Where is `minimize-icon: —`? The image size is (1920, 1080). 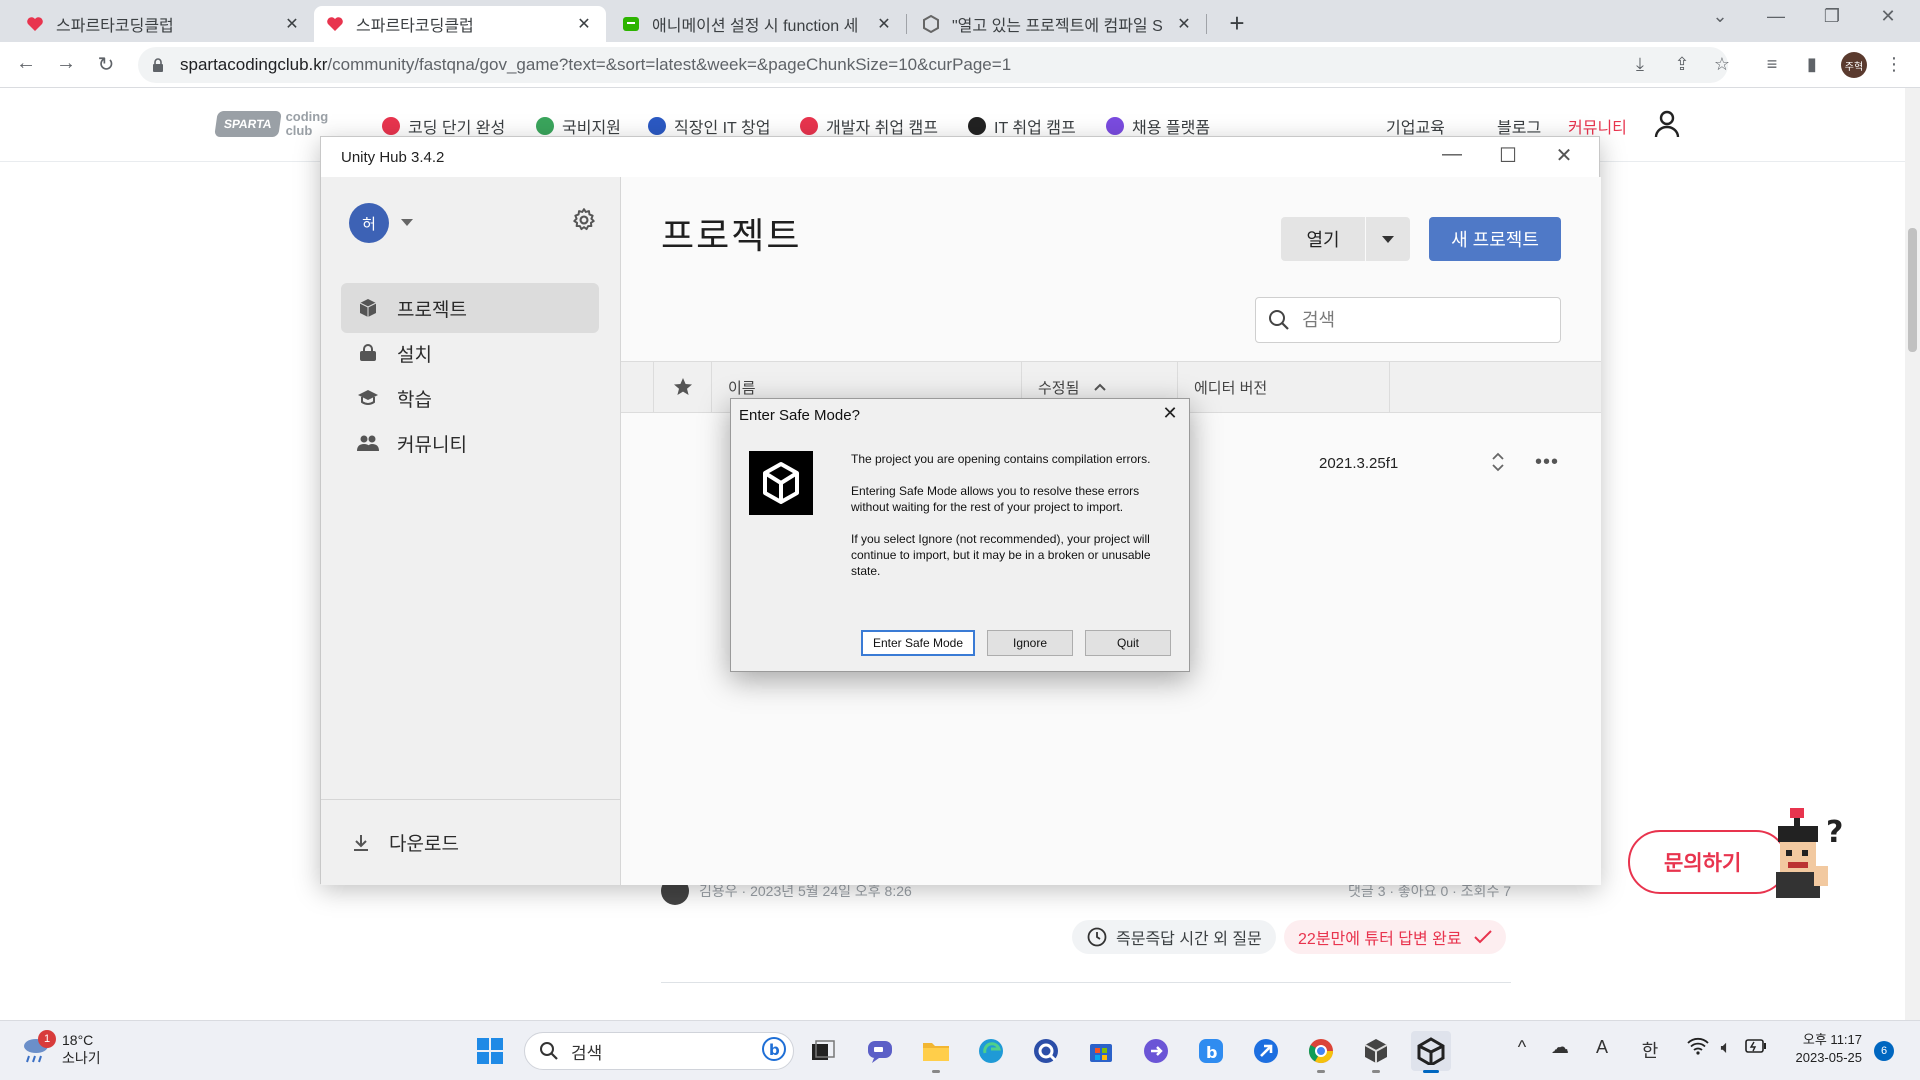
minimize-icon: — is located at coordinates (1776, 16).